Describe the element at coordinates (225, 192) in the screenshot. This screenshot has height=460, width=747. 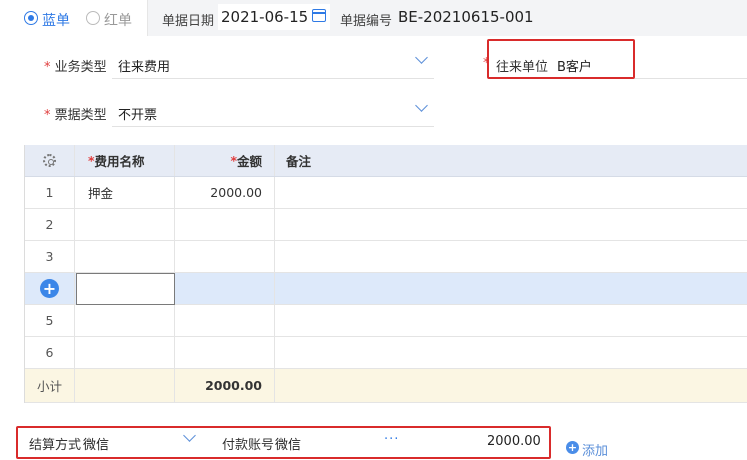
I see `amount-cell: 2000.00` at that location.